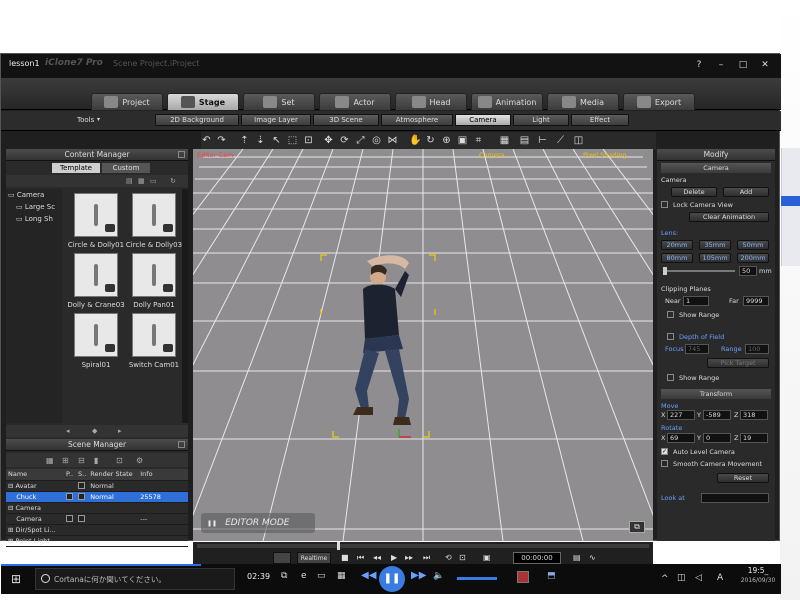 This screenshot has height=600, width=800. Describe the element at coordinates (523, 577) in the screenshot. I see `iclone-taskbar-icon` at that location.